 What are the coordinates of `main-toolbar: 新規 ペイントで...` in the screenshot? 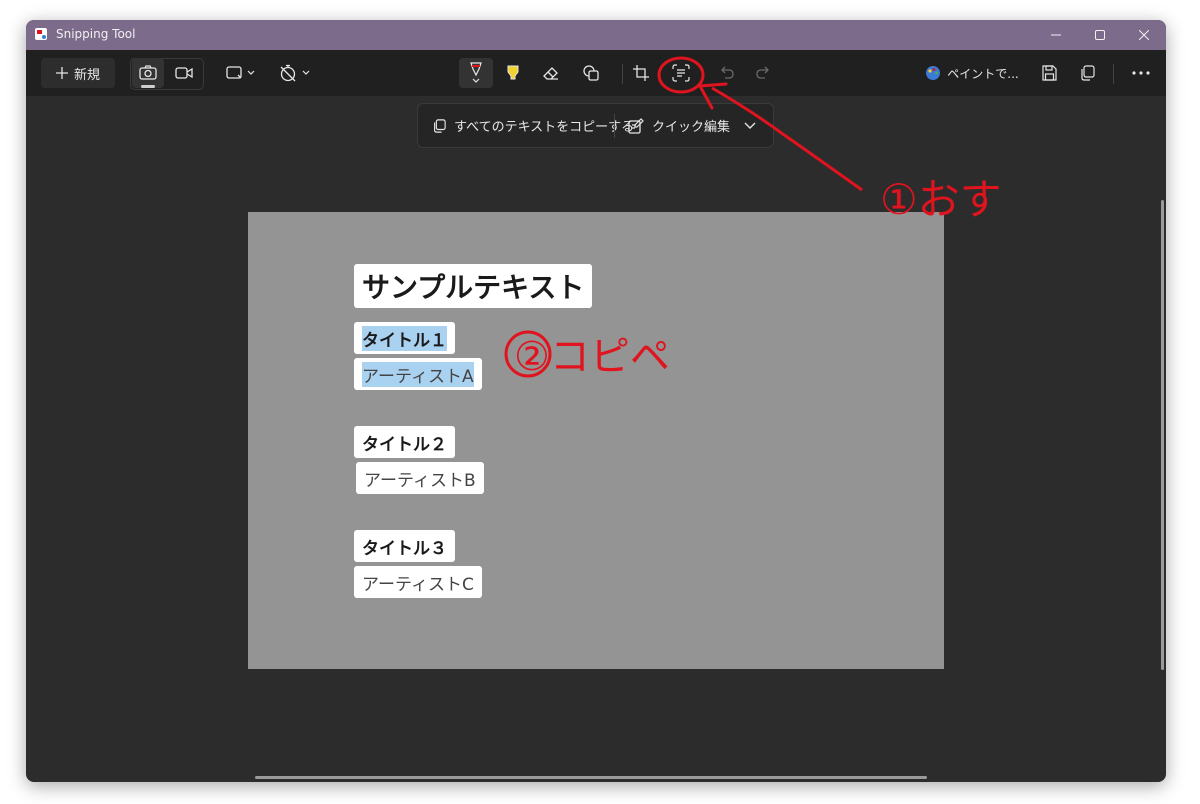 It's located at (596, 73).